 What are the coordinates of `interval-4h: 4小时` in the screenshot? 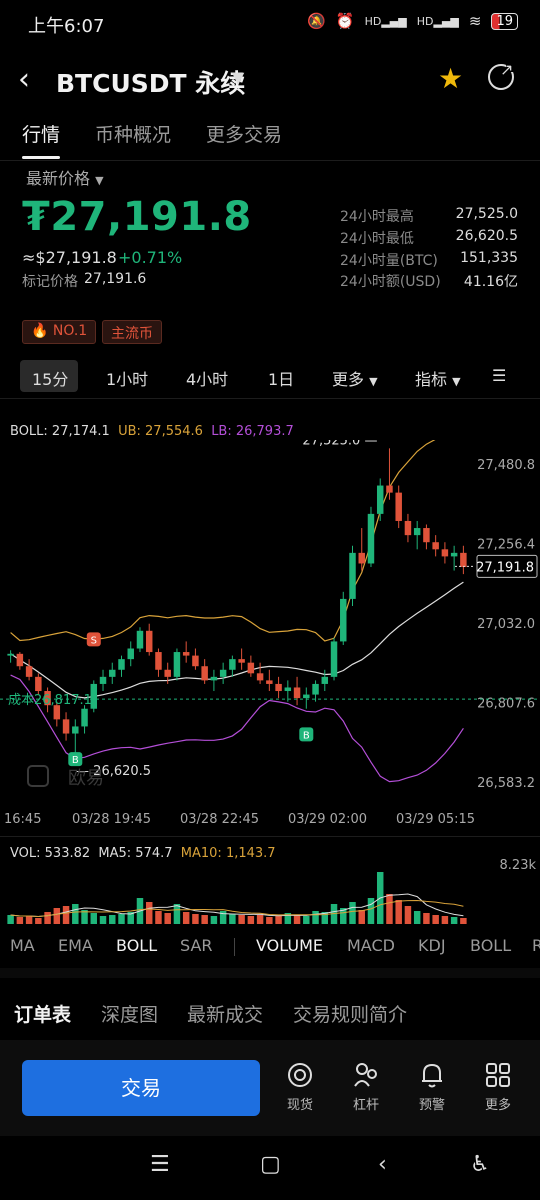 It's located at (207, 378).